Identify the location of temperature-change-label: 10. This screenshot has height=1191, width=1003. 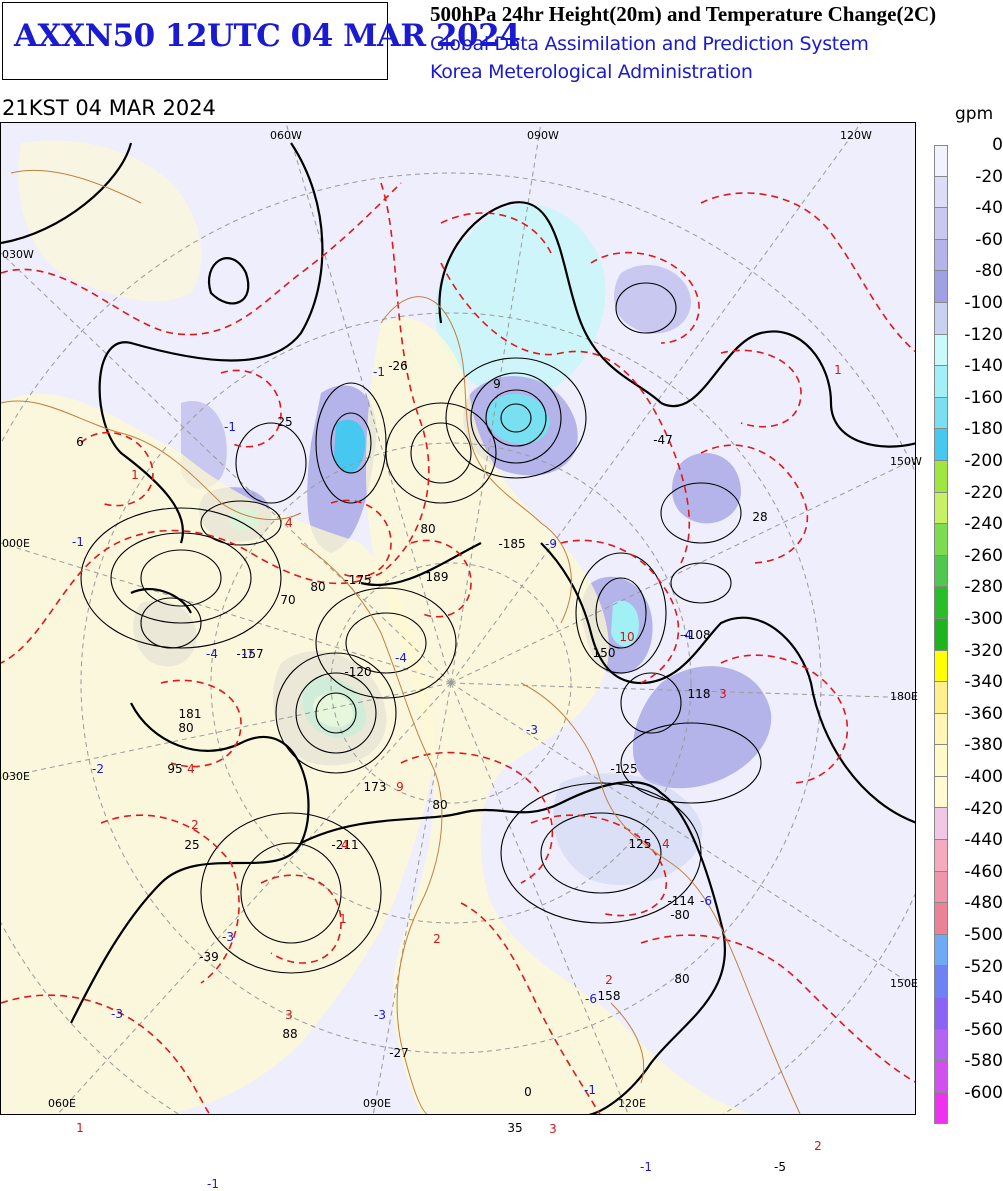
(627, 637).